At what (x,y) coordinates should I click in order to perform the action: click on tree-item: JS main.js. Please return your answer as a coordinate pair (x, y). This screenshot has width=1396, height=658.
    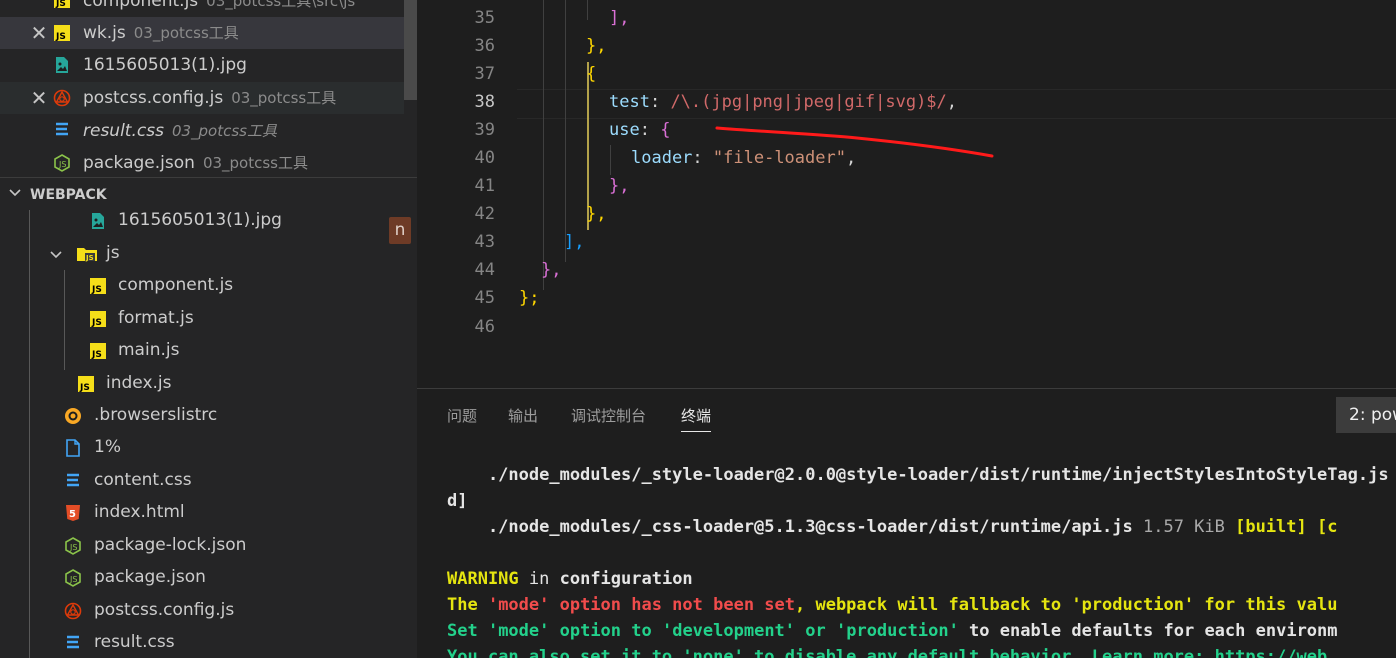
    Looking at the image, I should click on (208, 351).